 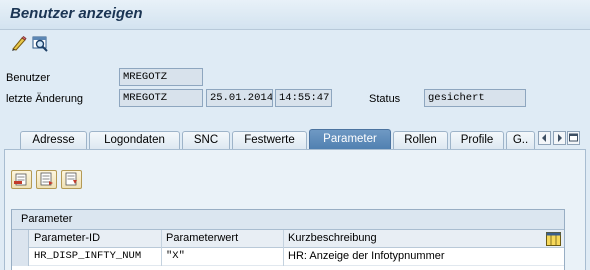 I want to click on append-row-icon, so click(x=46, y=179).